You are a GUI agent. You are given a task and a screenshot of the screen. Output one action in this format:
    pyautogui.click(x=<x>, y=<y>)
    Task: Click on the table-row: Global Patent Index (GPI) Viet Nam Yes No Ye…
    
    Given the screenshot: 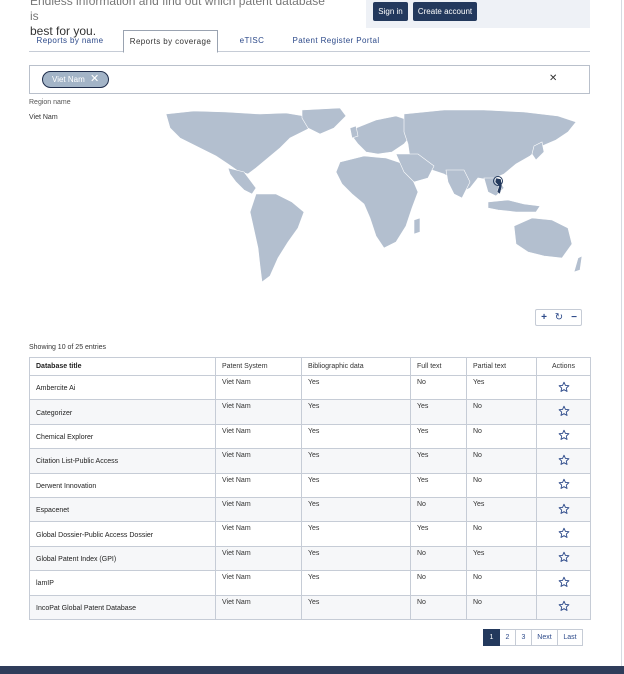 What is the action you would take?
    pyautogui.click(x=310, y=558)
    